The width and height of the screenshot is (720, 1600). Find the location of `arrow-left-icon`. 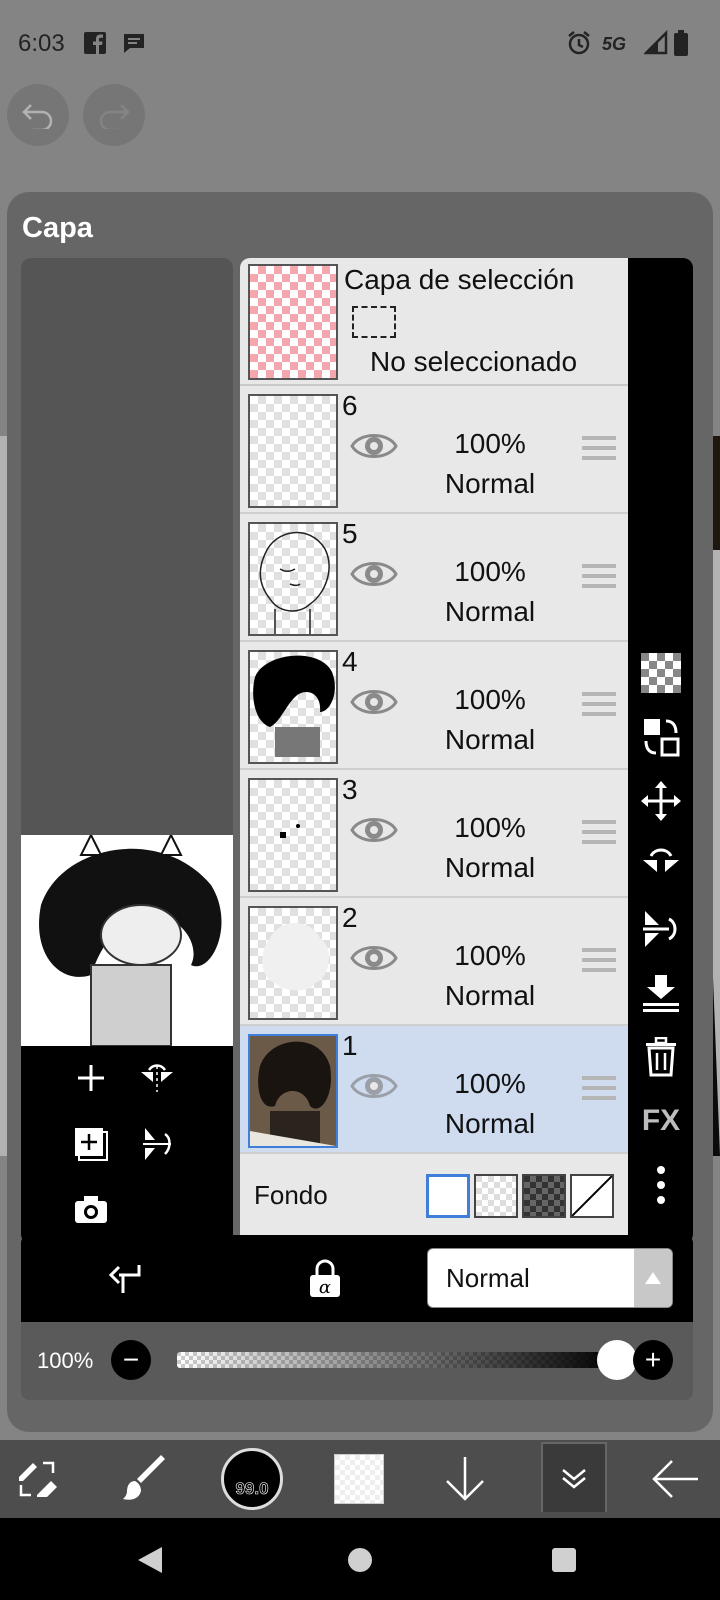

arrow-left-icon is located at coordinates (675, 1479).